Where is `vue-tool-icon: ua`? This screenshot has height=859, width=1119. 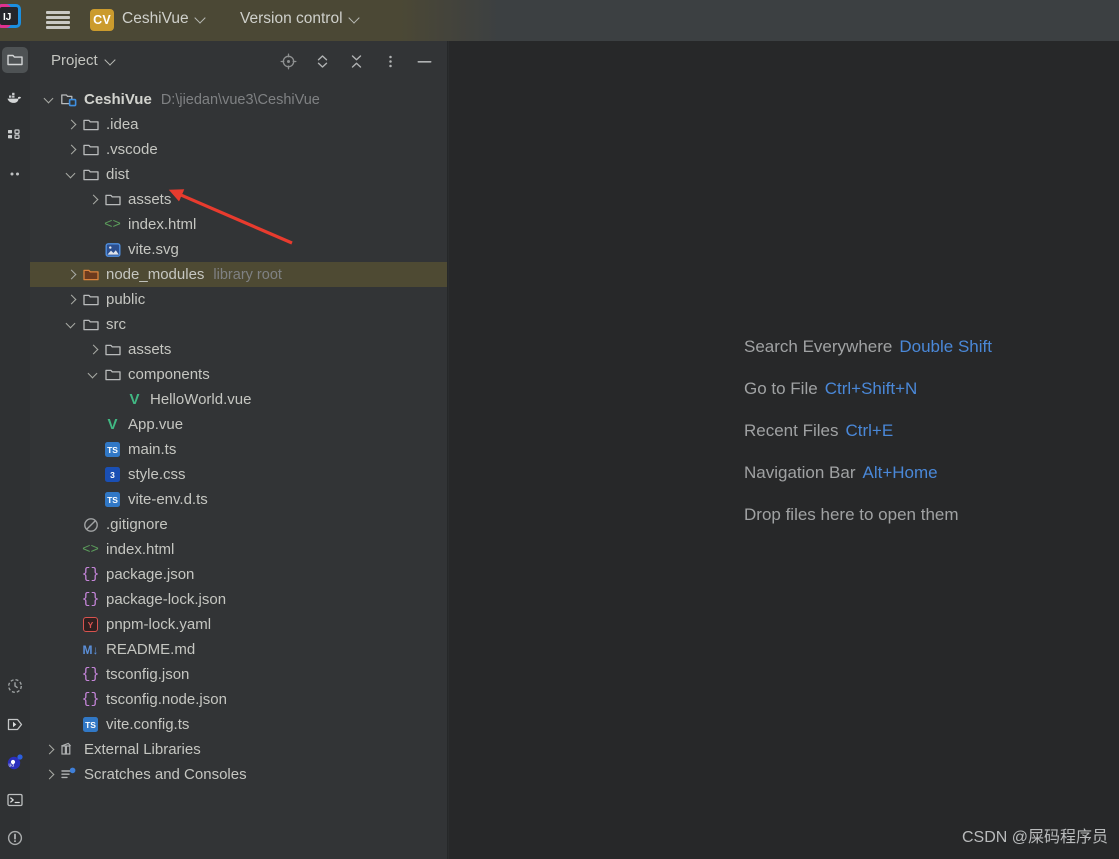 vue-tool-icon: ua is located at coordinates (15, 762).